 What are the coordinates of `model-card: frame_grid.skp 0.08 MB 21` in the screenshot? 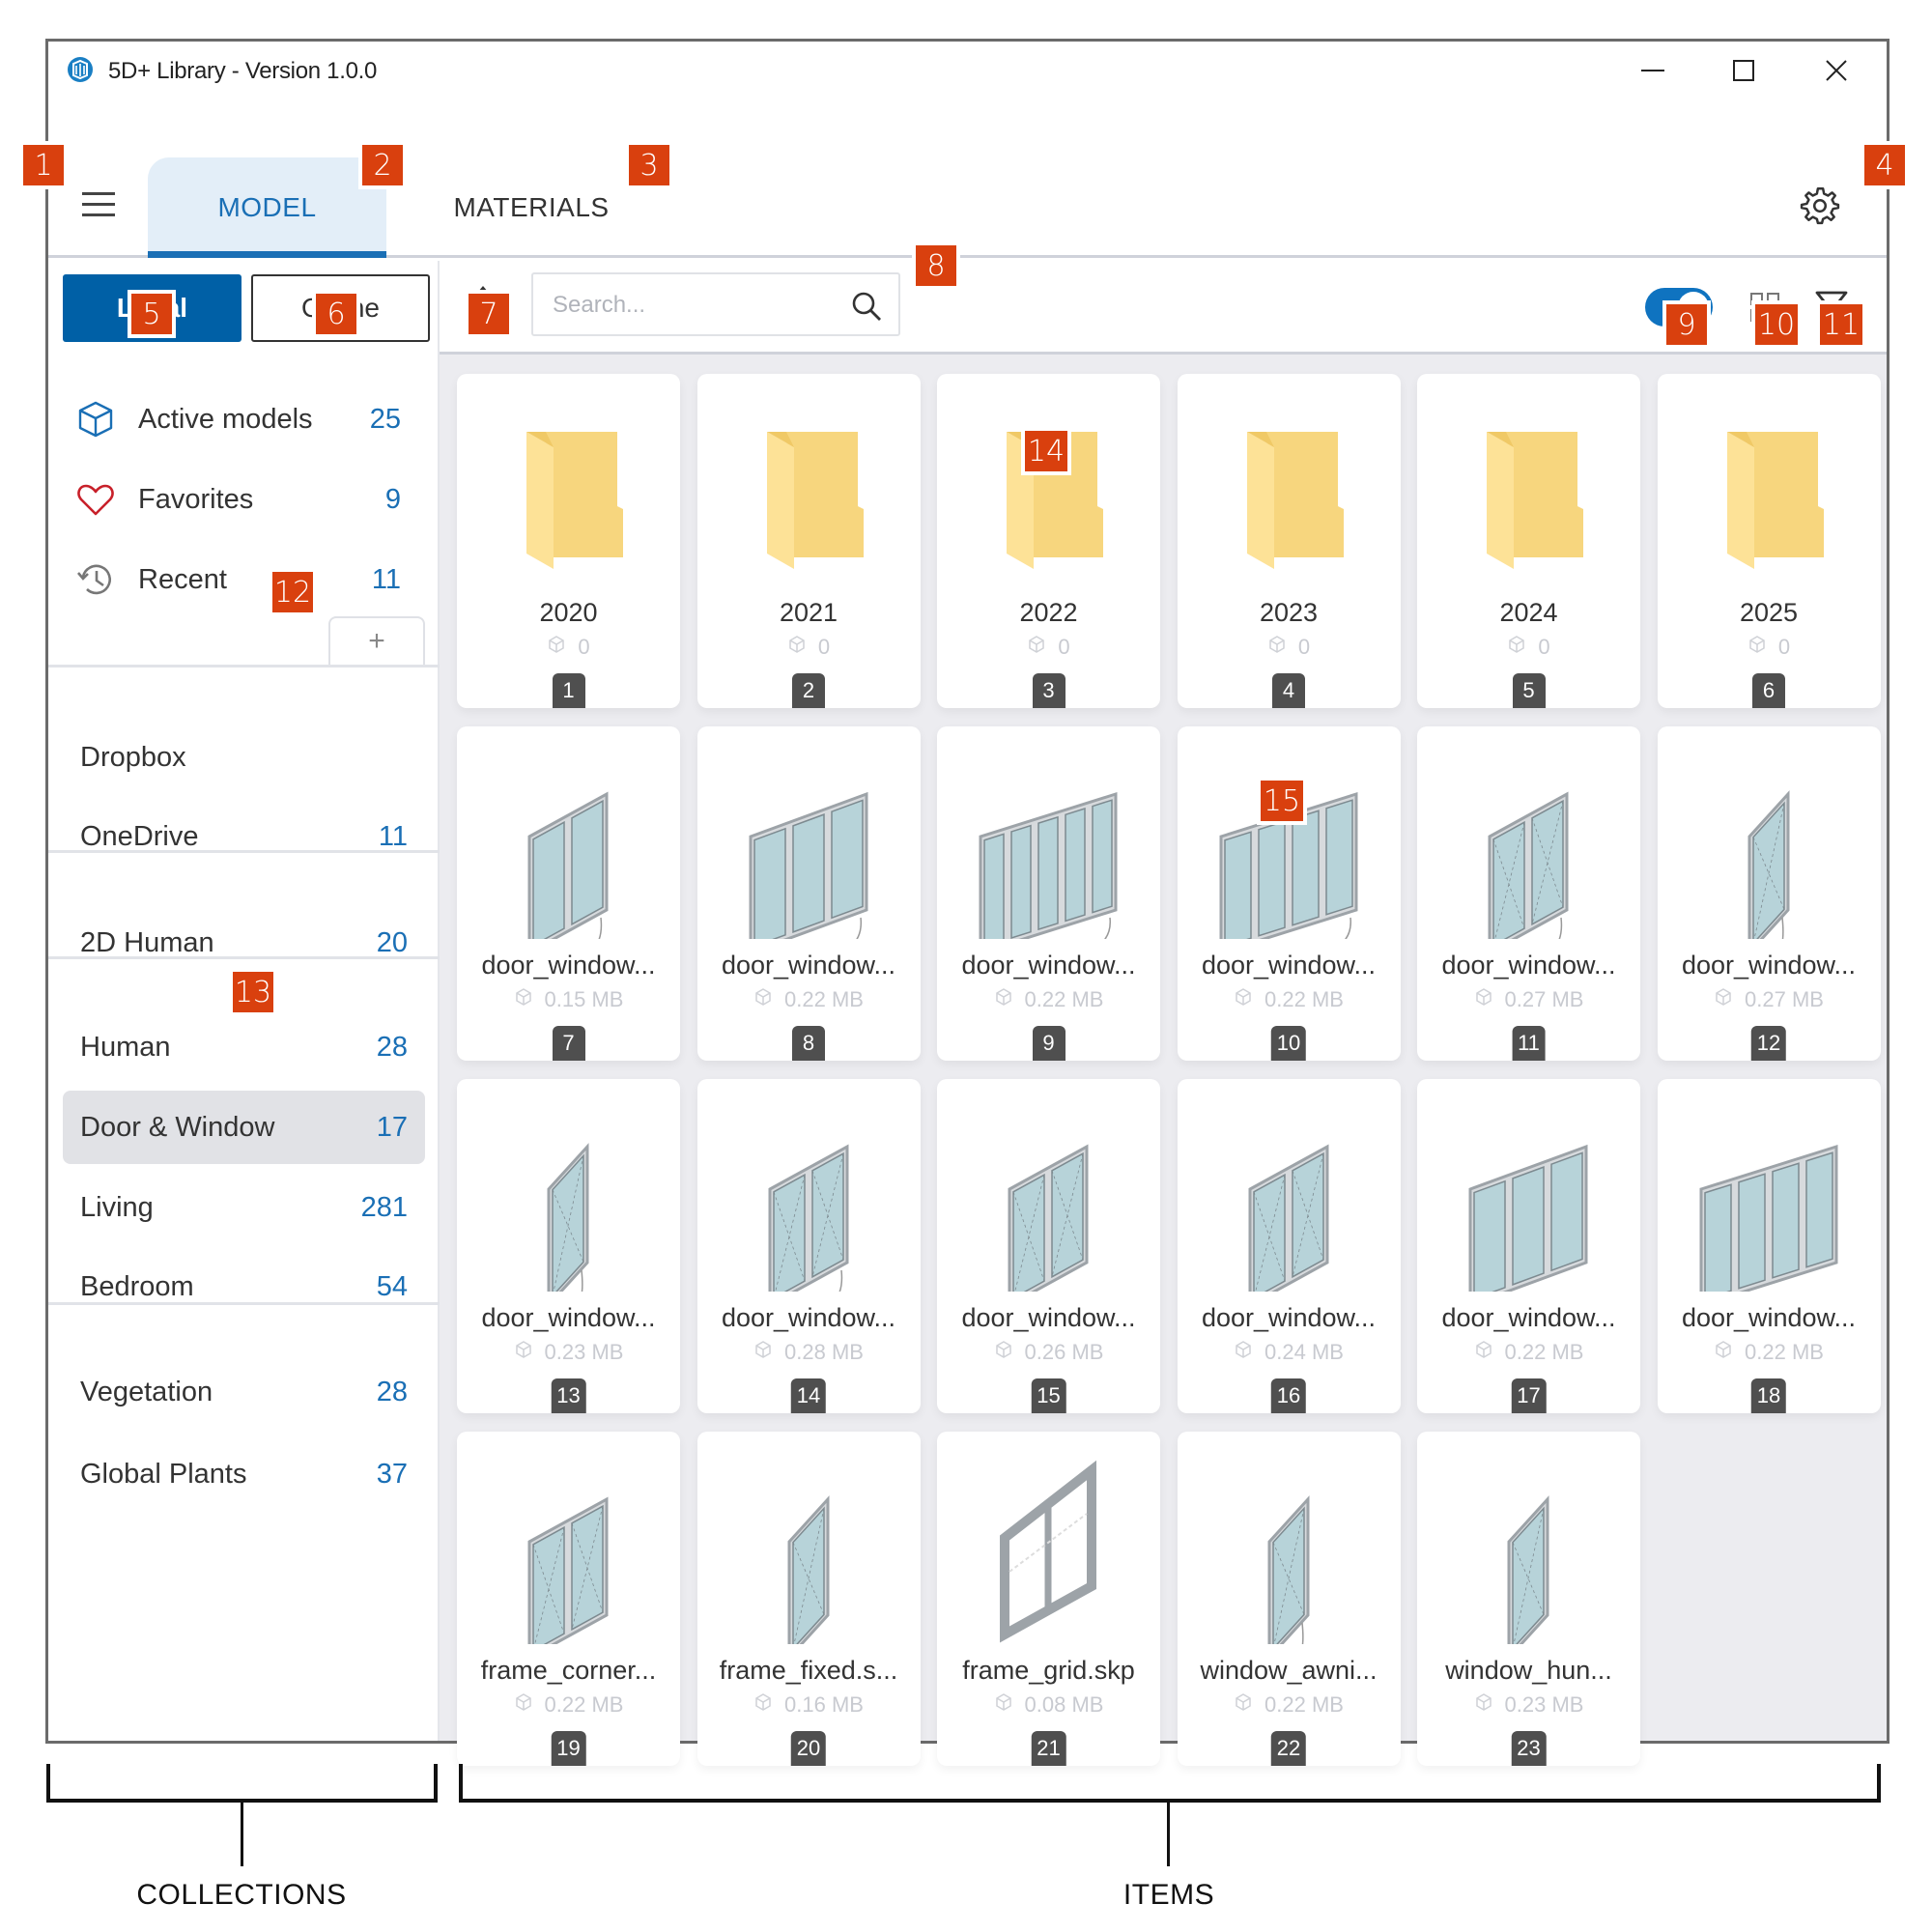 It's located at (1048, 1599).